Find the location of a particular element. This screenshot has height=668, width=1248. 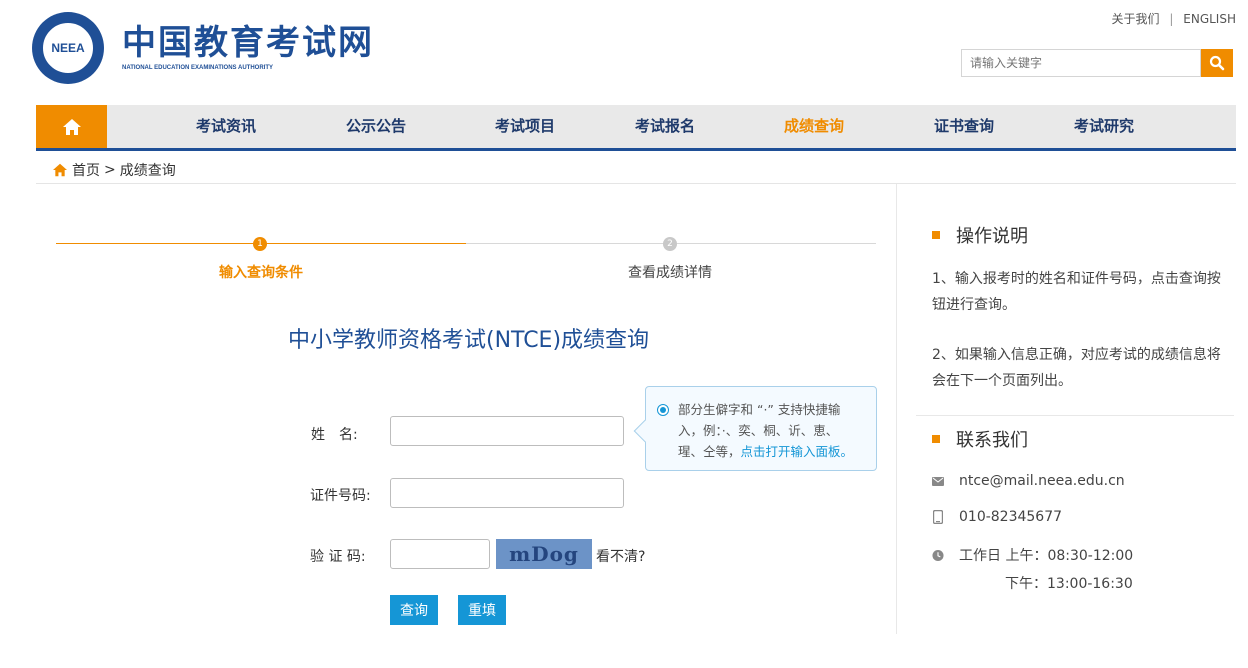

sidebar-section-divider is located at coordinates (1075, 415).